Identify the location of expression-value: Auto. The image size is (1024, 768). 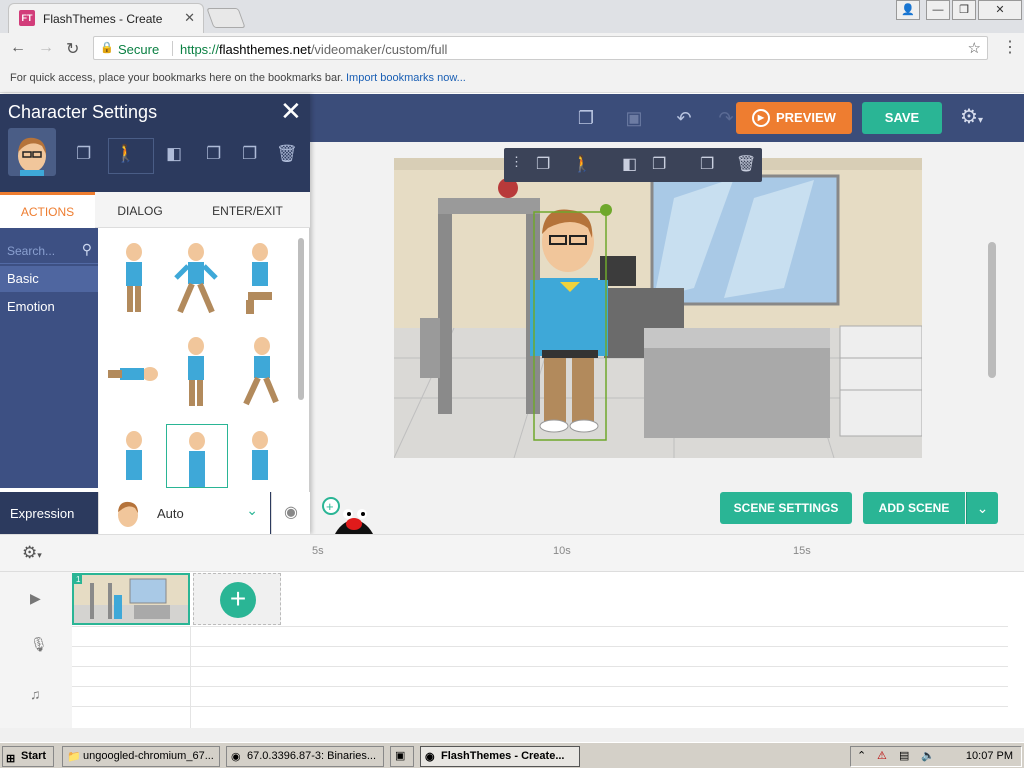
(170, 513).